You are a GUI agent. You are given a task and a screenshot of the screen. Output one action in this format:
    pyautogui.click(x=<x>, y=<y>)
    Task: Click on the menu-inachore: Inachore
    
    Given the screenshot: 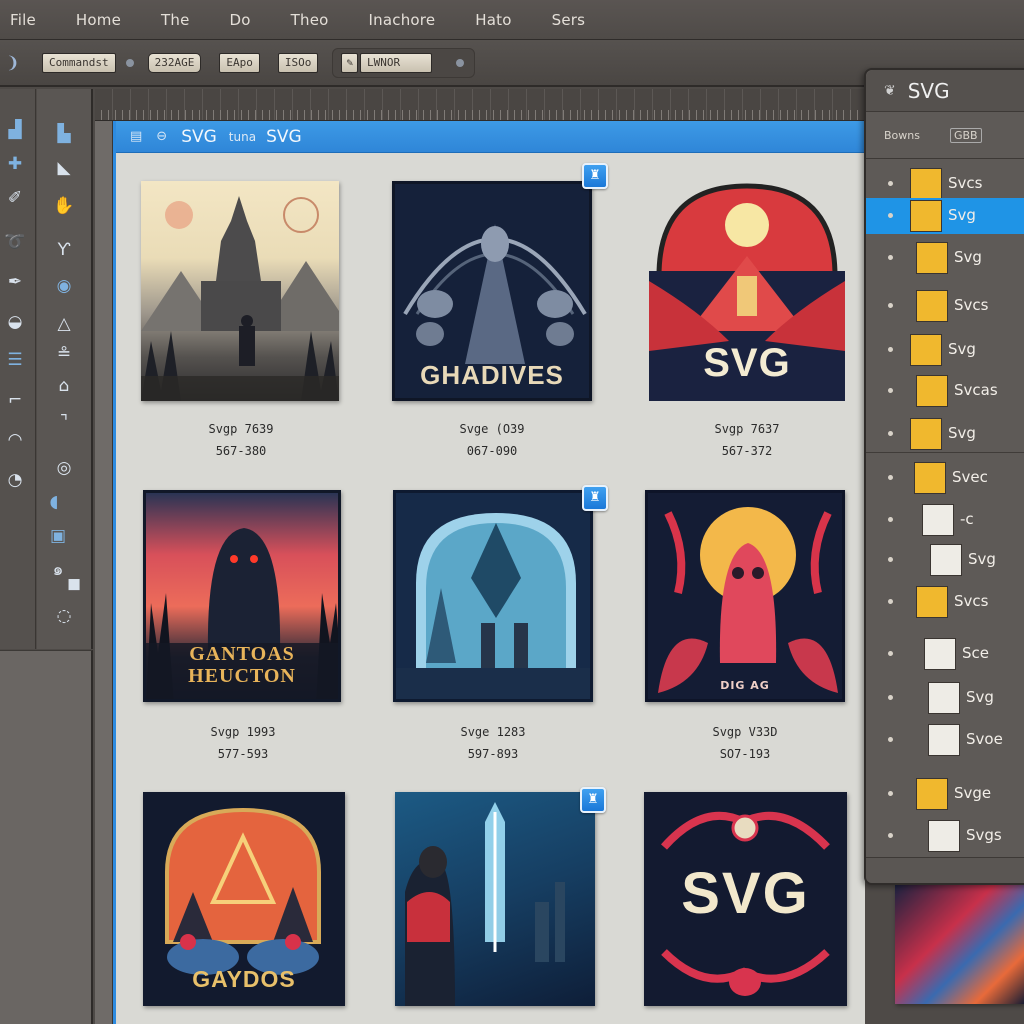 What is the action you would take?
    pyautogui.click(x=402, y=20)
    